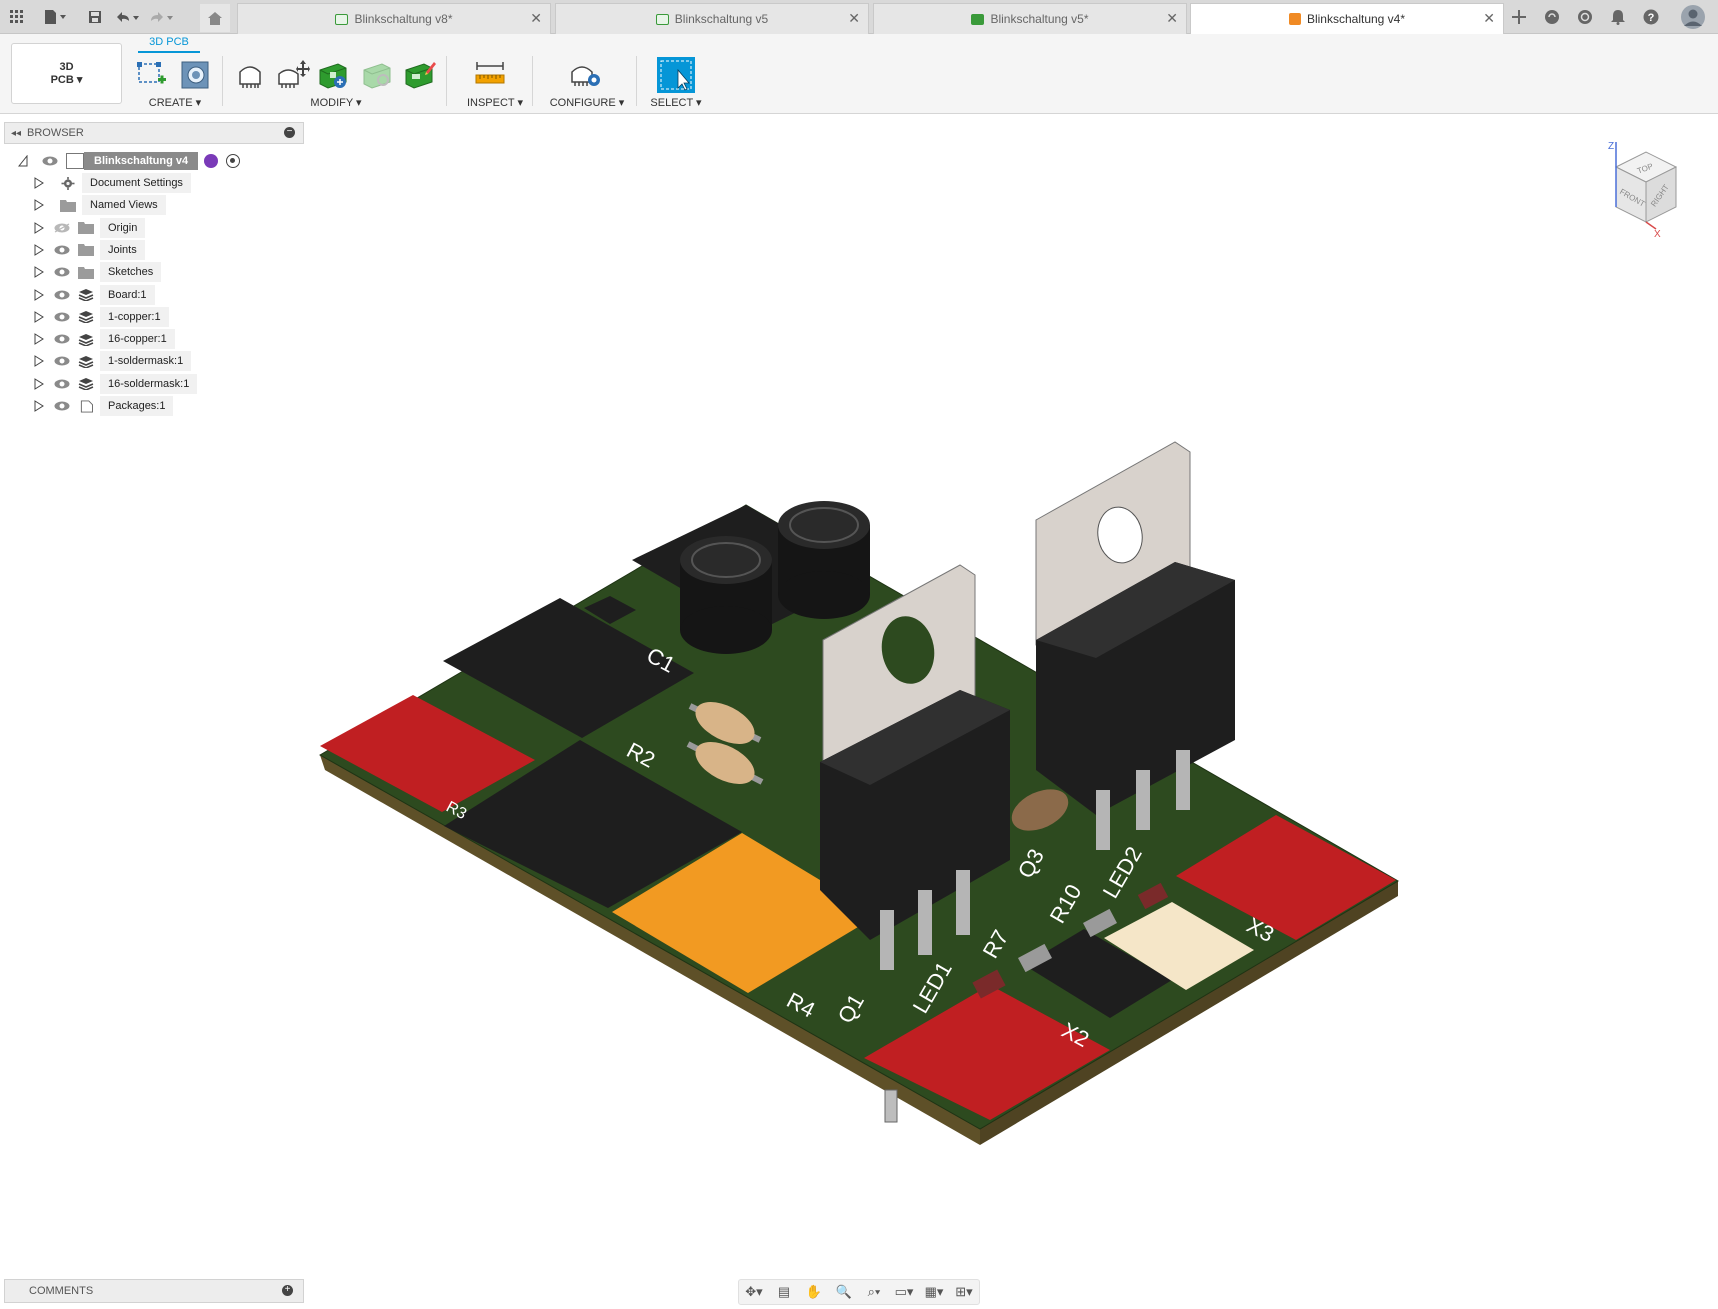 This screenshot has width=1718, height=1309. What do you see at coordinates (904, 1292) in the screenshot?
I see `display-settings-icon: ▭▾` at bounding box center [904, 1292].